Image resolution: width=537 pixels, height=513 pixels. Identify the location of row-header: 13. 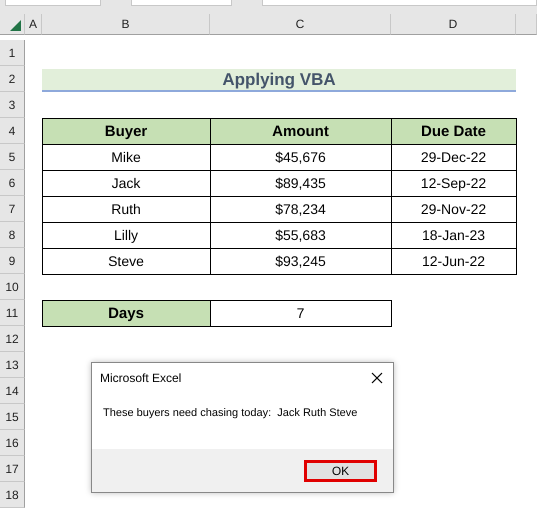
(12, 365).